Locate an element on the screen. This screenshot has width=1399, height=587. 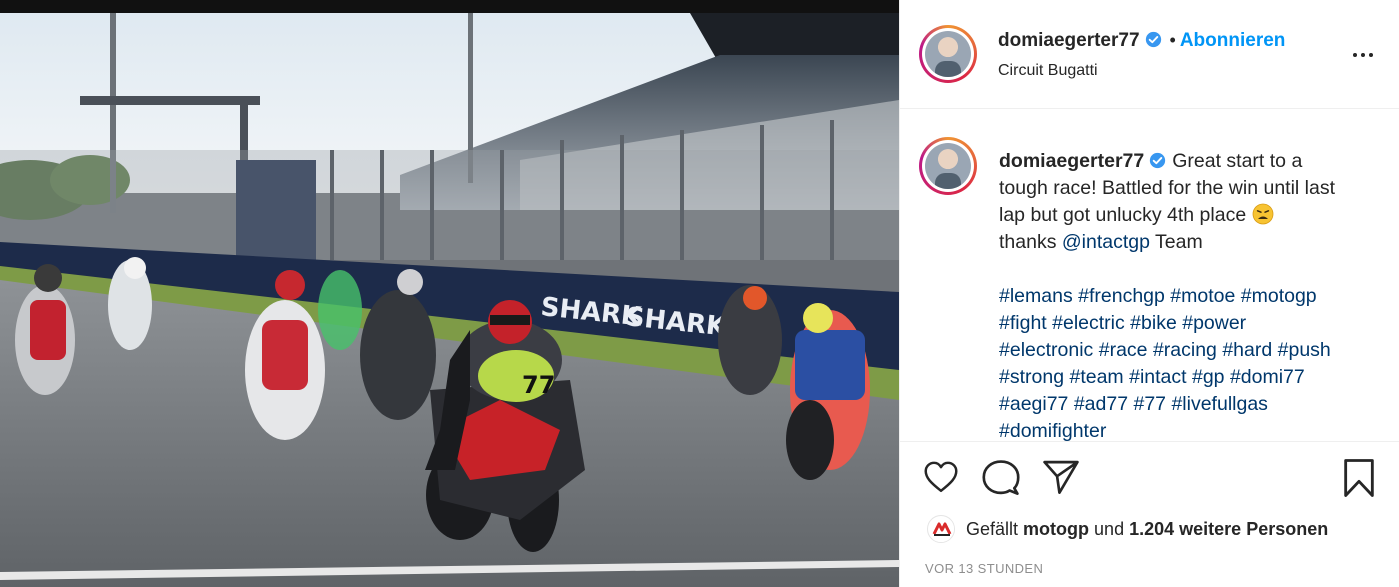
likes-middle: und is located at coordinates (1109, 529).